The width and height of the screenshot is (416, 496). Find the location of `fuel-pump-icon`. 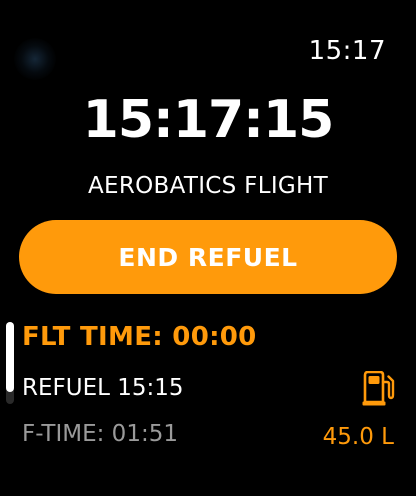

fuel-pump-icon is located at coordinates (378, 388).